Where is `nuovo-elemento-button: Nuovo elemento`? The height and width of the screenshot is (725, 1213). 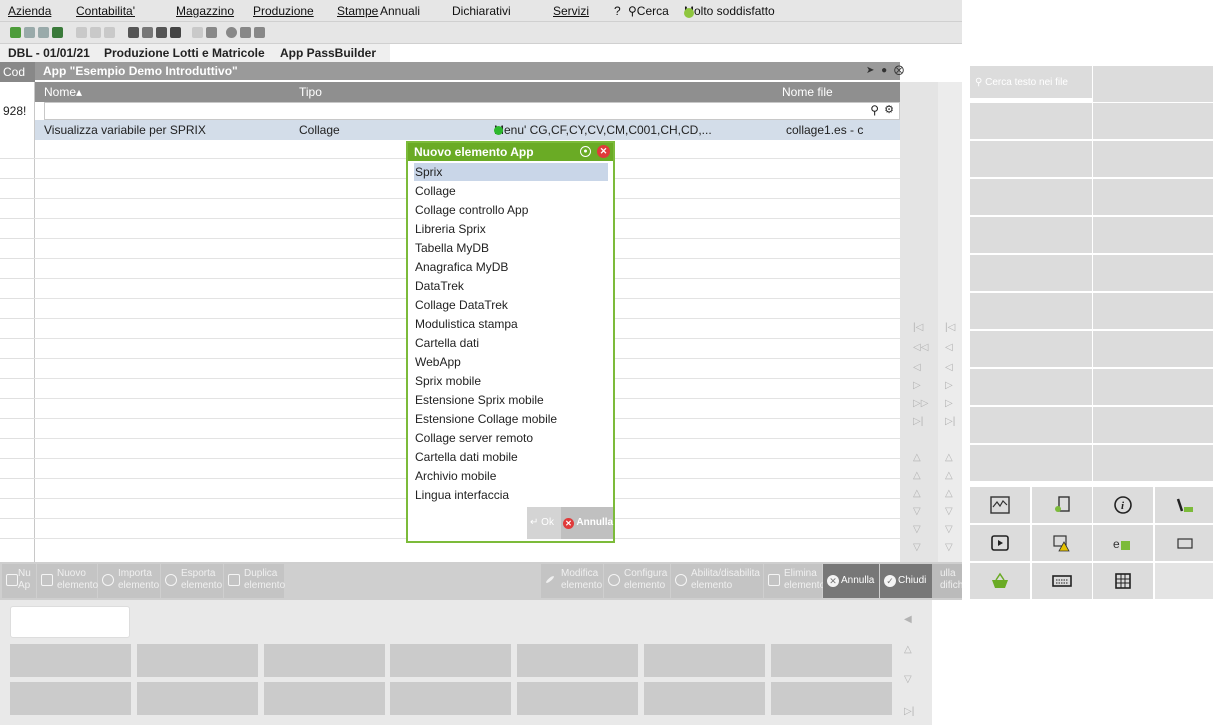 nuovo-elemento-button: Nuovo elemento is located at coordinates (67, 581).